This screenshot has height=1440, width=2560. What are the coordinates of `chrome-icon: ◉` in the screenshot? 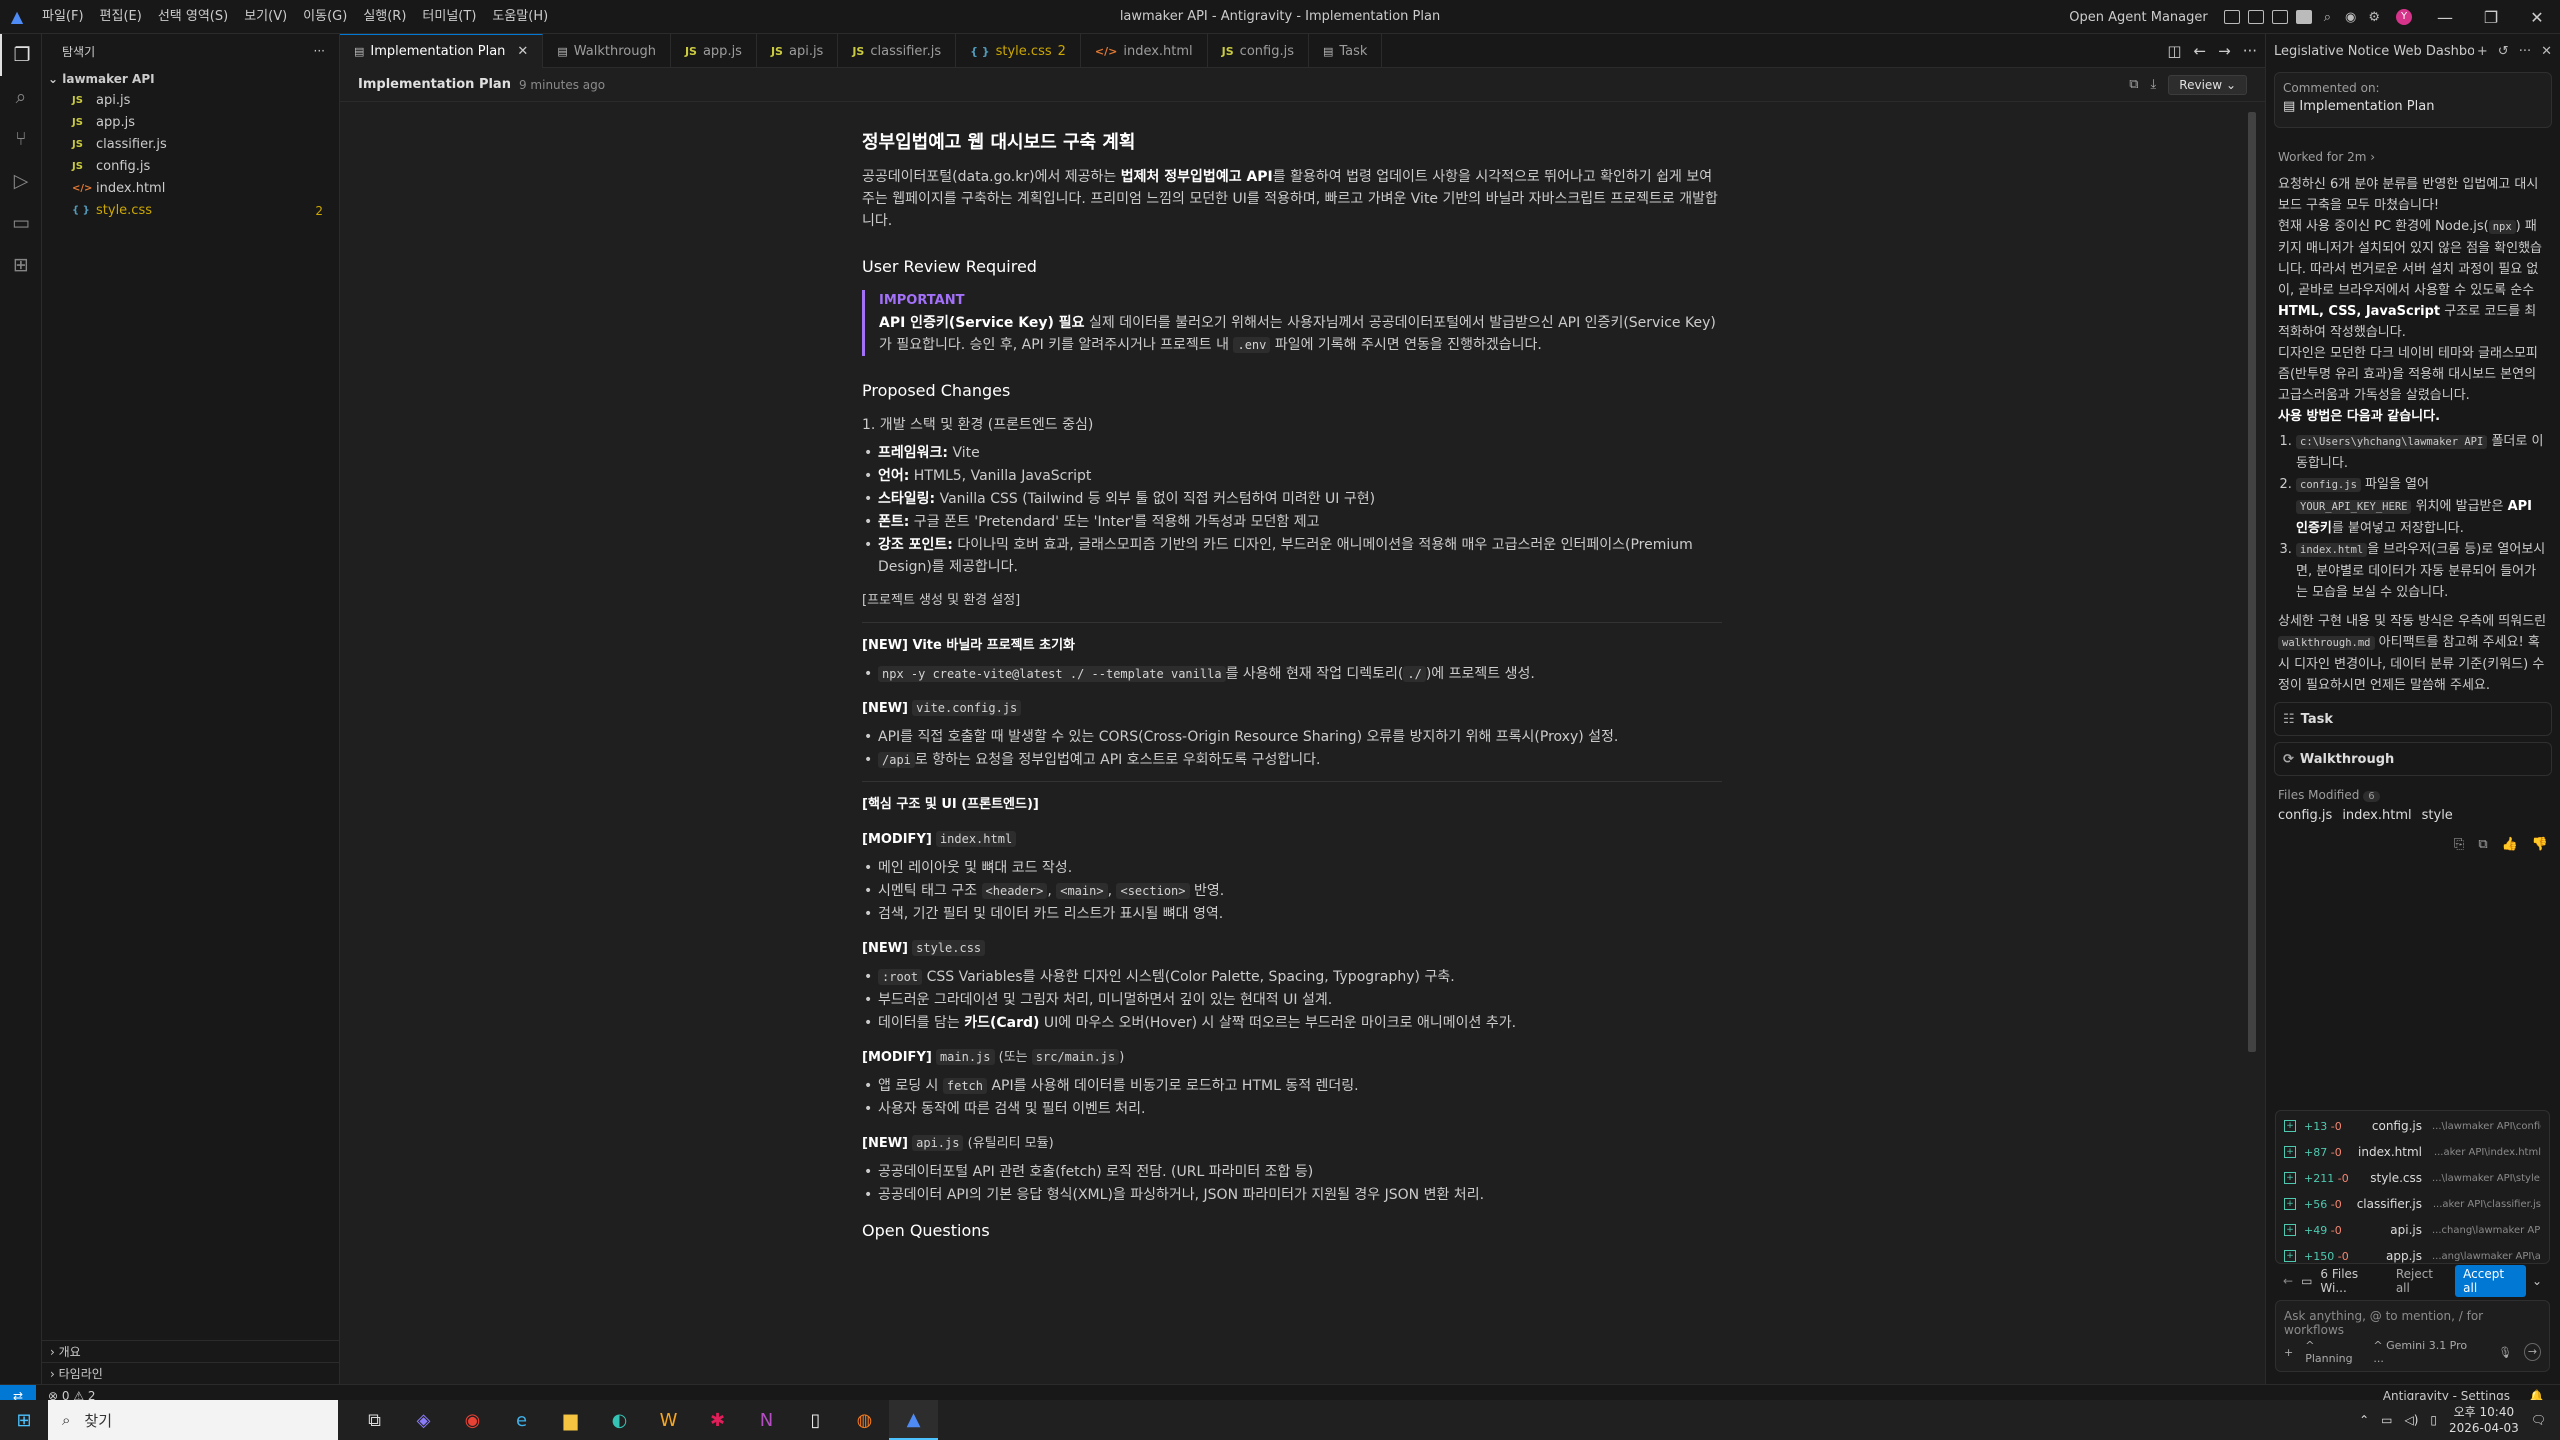 It's located at (472, 1420).